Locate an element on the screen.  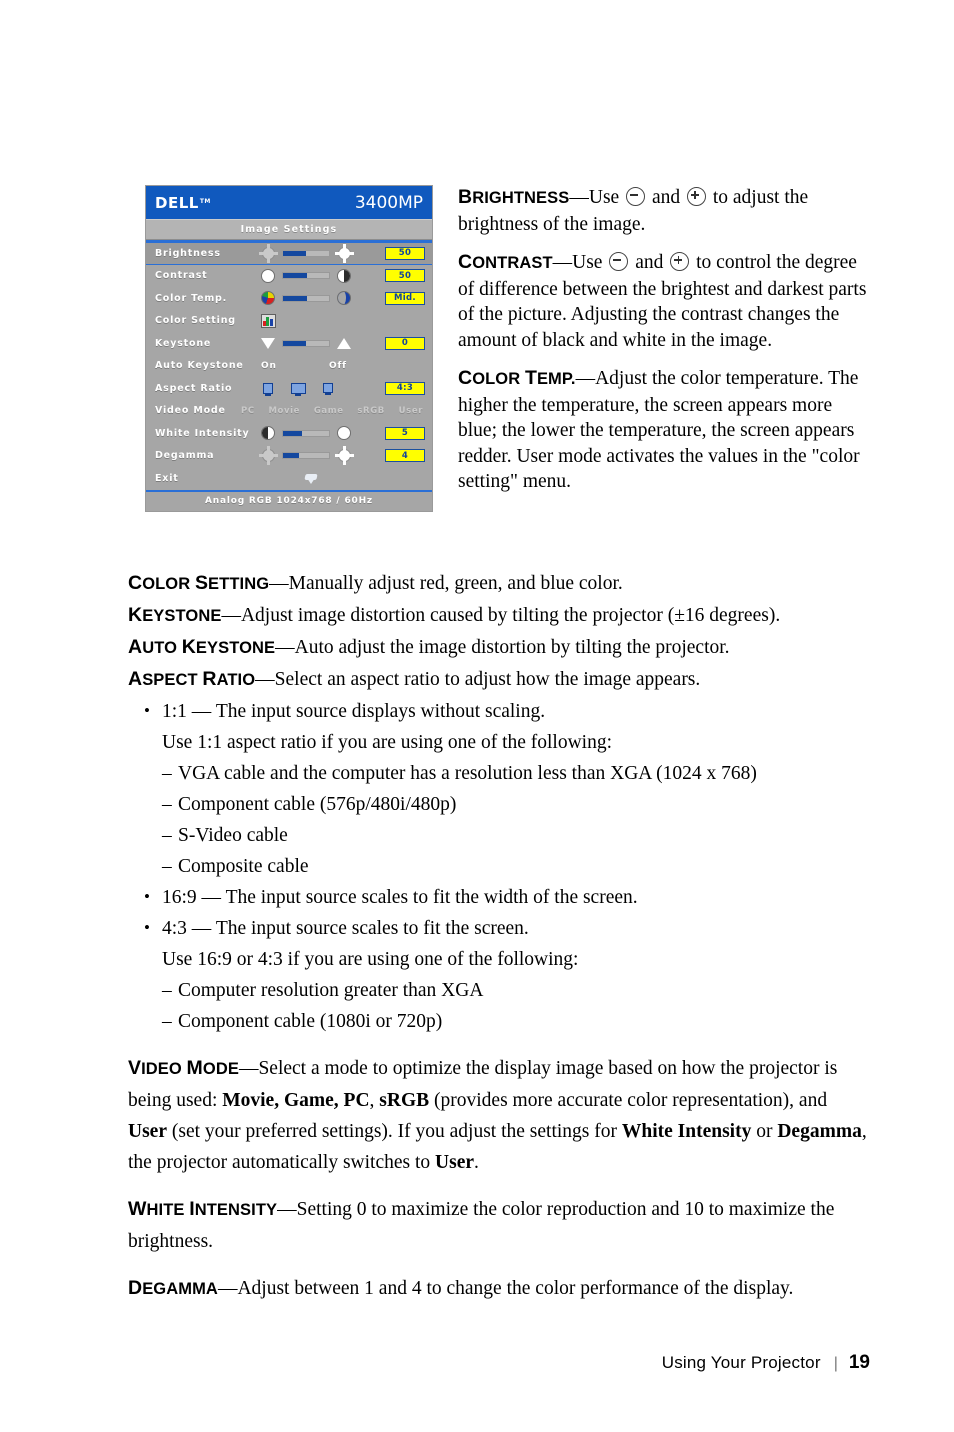
osd-row-aspect-ratio: Aspect Ratio 4:3 is located at coordinates (289, 388).